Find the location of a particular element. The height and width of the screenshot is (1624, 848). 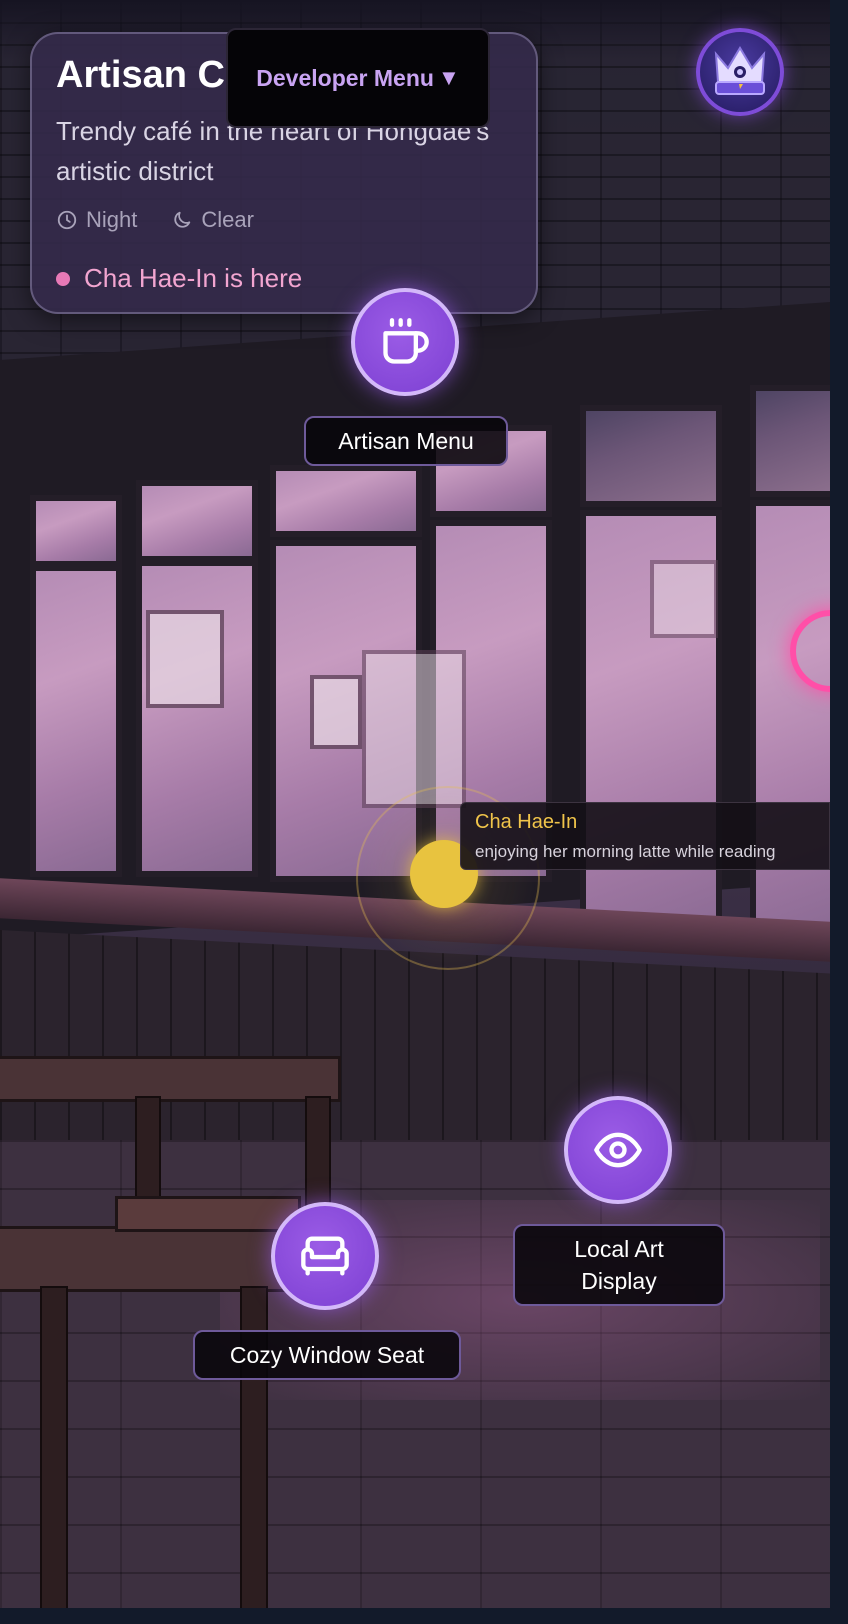

developer-menu-button: Developer Menu ▼ is located at coordinates (358, 78).